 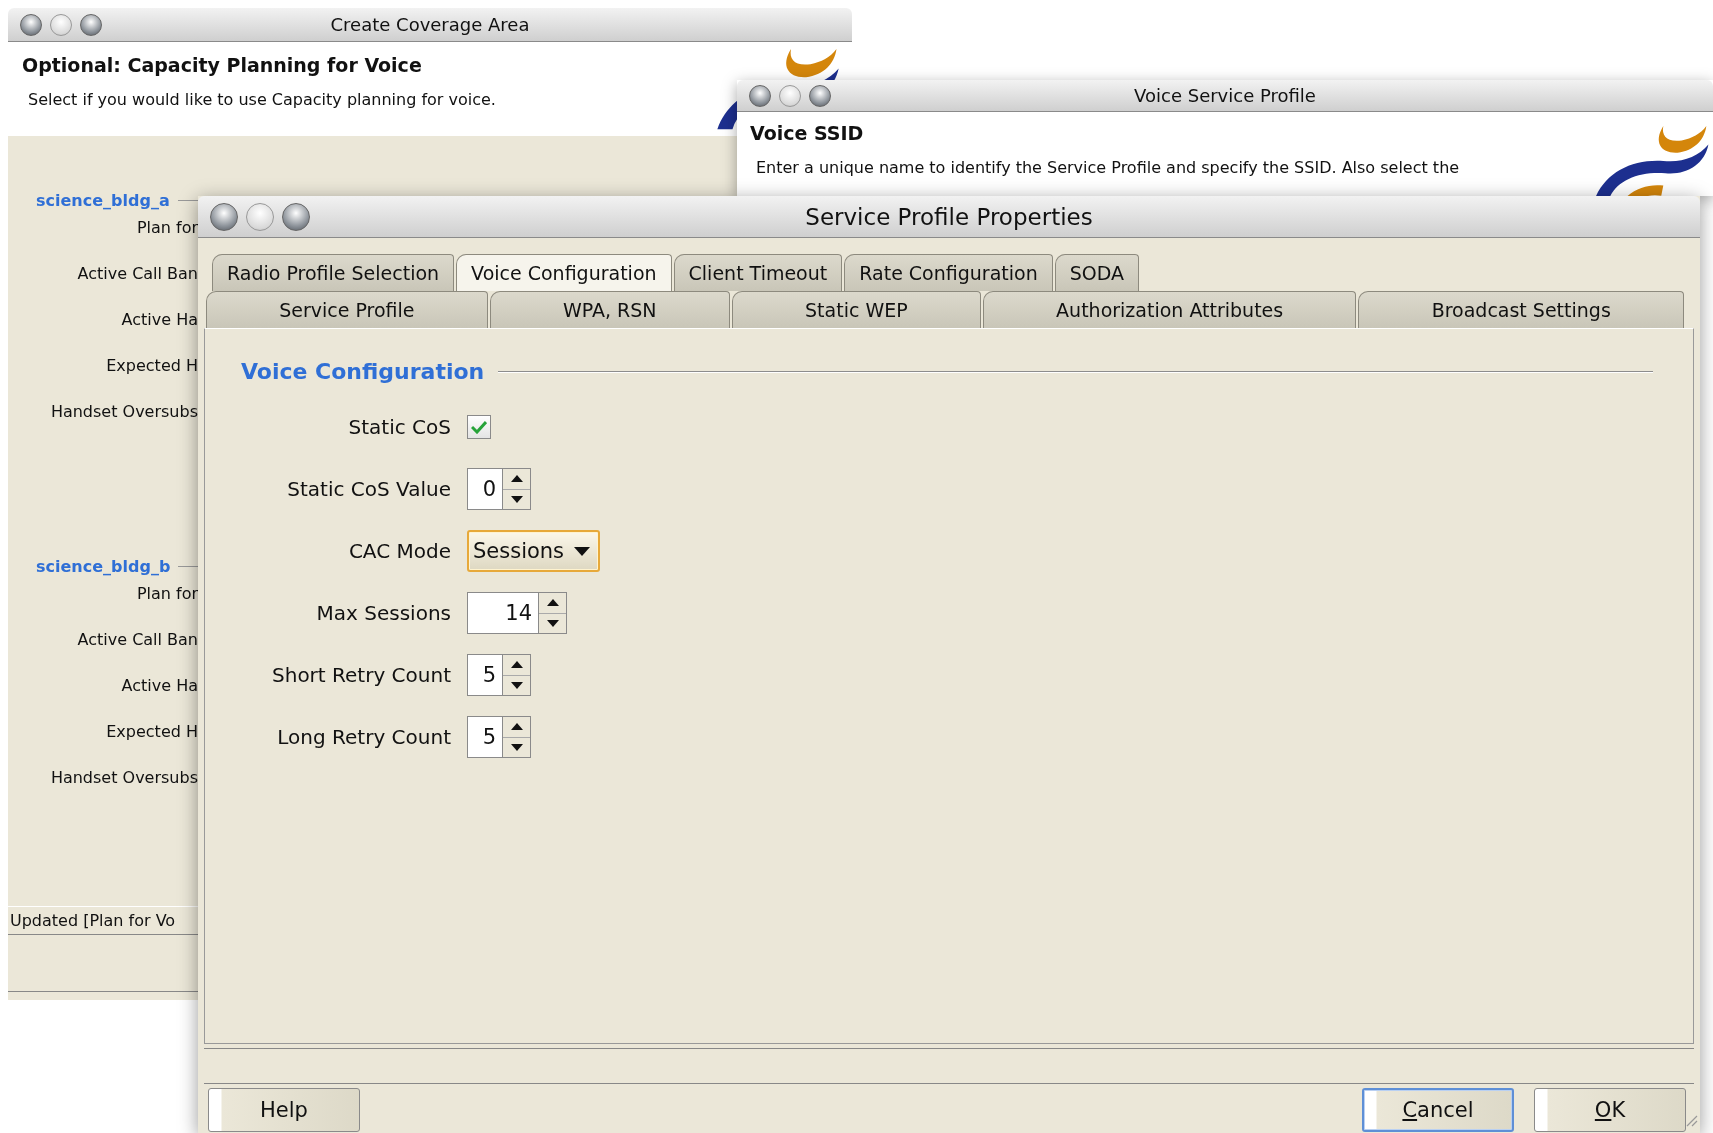 What do you see at coordinates (262, 99) in the screenshot?
I see `description-text: Select if you would like to use Capacity planning for voice.` at bounding box center [262, 99].